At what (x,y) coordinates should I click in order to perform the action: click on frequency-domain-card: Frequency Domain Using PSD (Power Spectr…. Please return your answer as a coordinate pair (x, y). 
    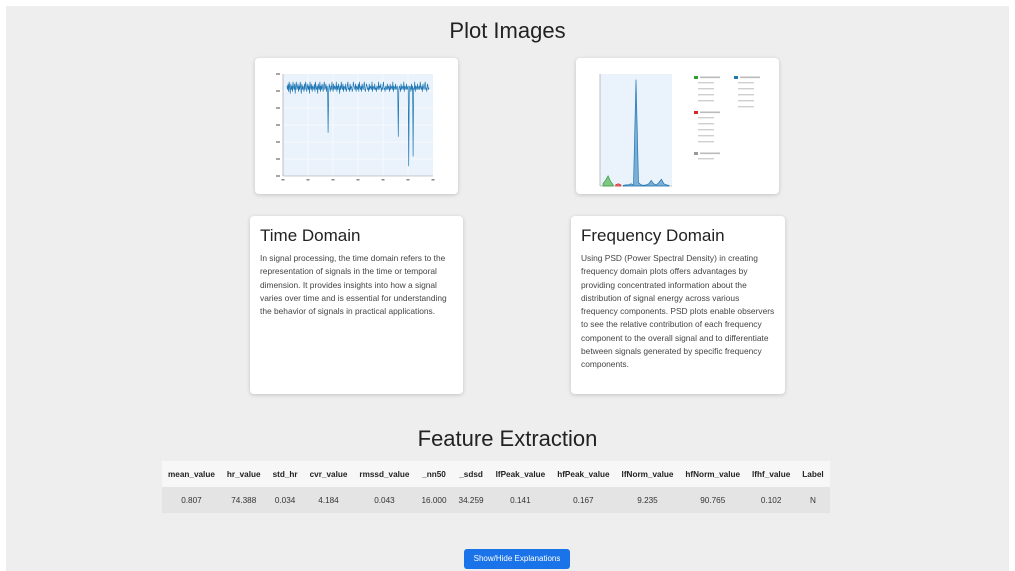
    Looking at the image, I should click on (678, 305).